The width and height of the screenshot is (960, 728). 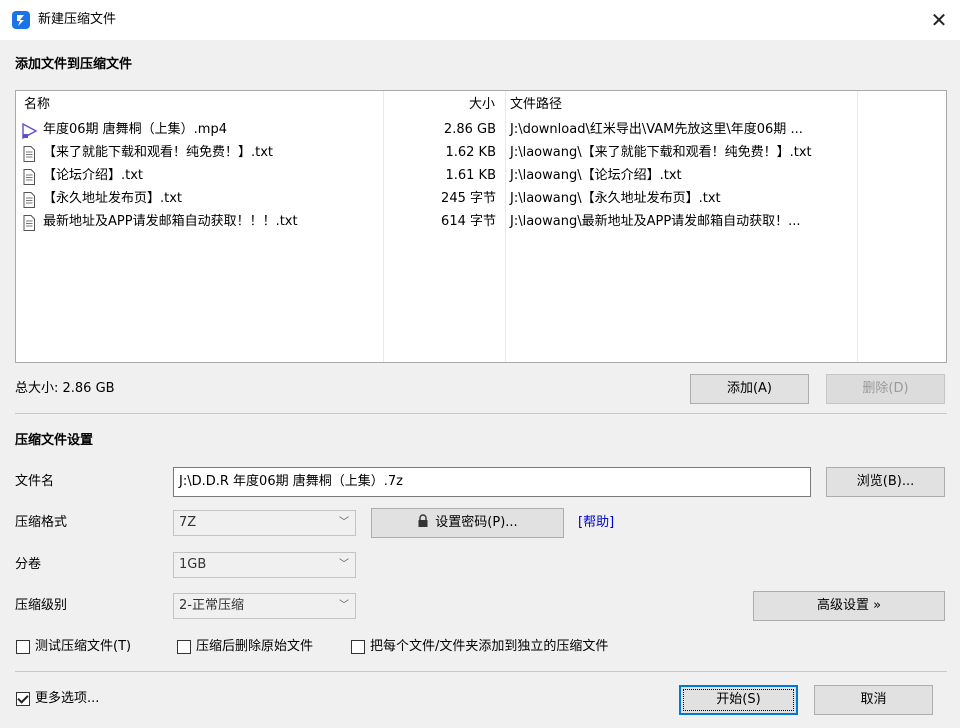 I want to click on filename-input: J:\D.D.R 年度06期 唐舞桐（上集）.7z, so click(x=492, y=482).